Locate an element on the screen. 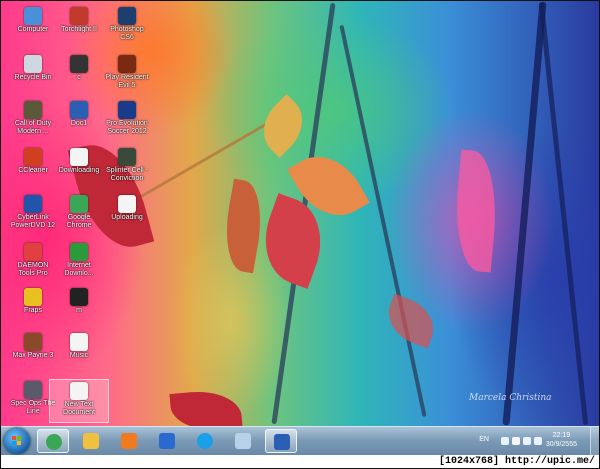  desktop-icon: Splinter Cell - Conviction is located at coordinates (127, 168).